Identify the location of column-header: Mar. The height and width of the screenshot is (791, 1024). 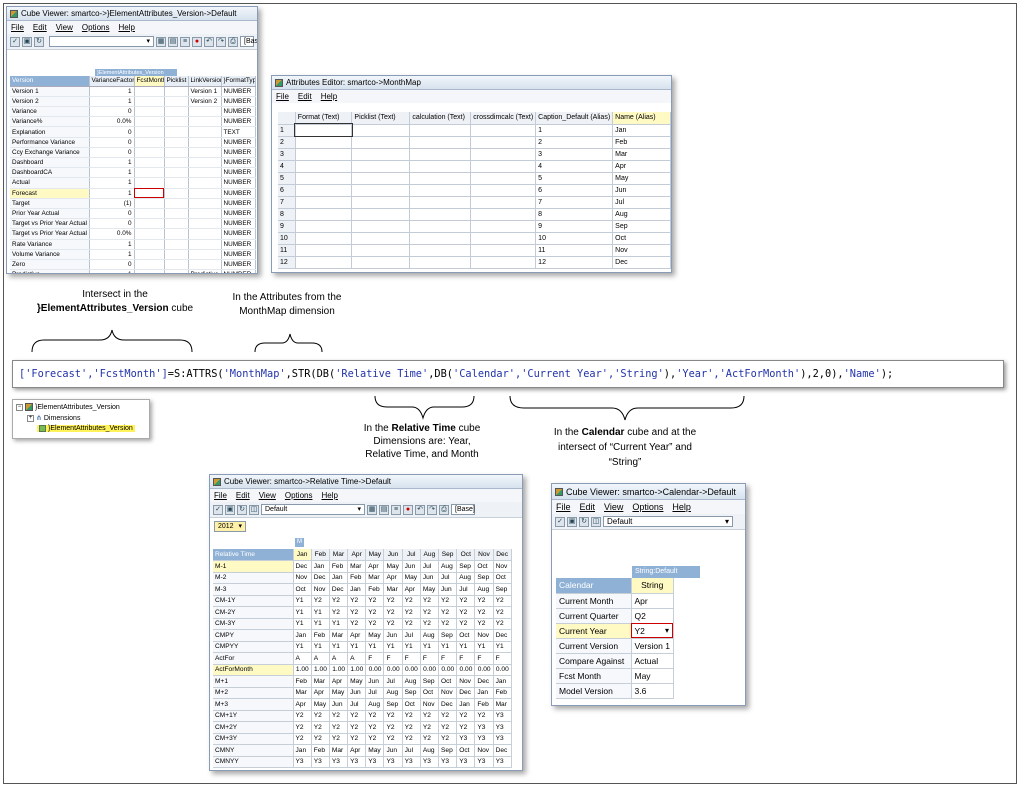
(339, 555).